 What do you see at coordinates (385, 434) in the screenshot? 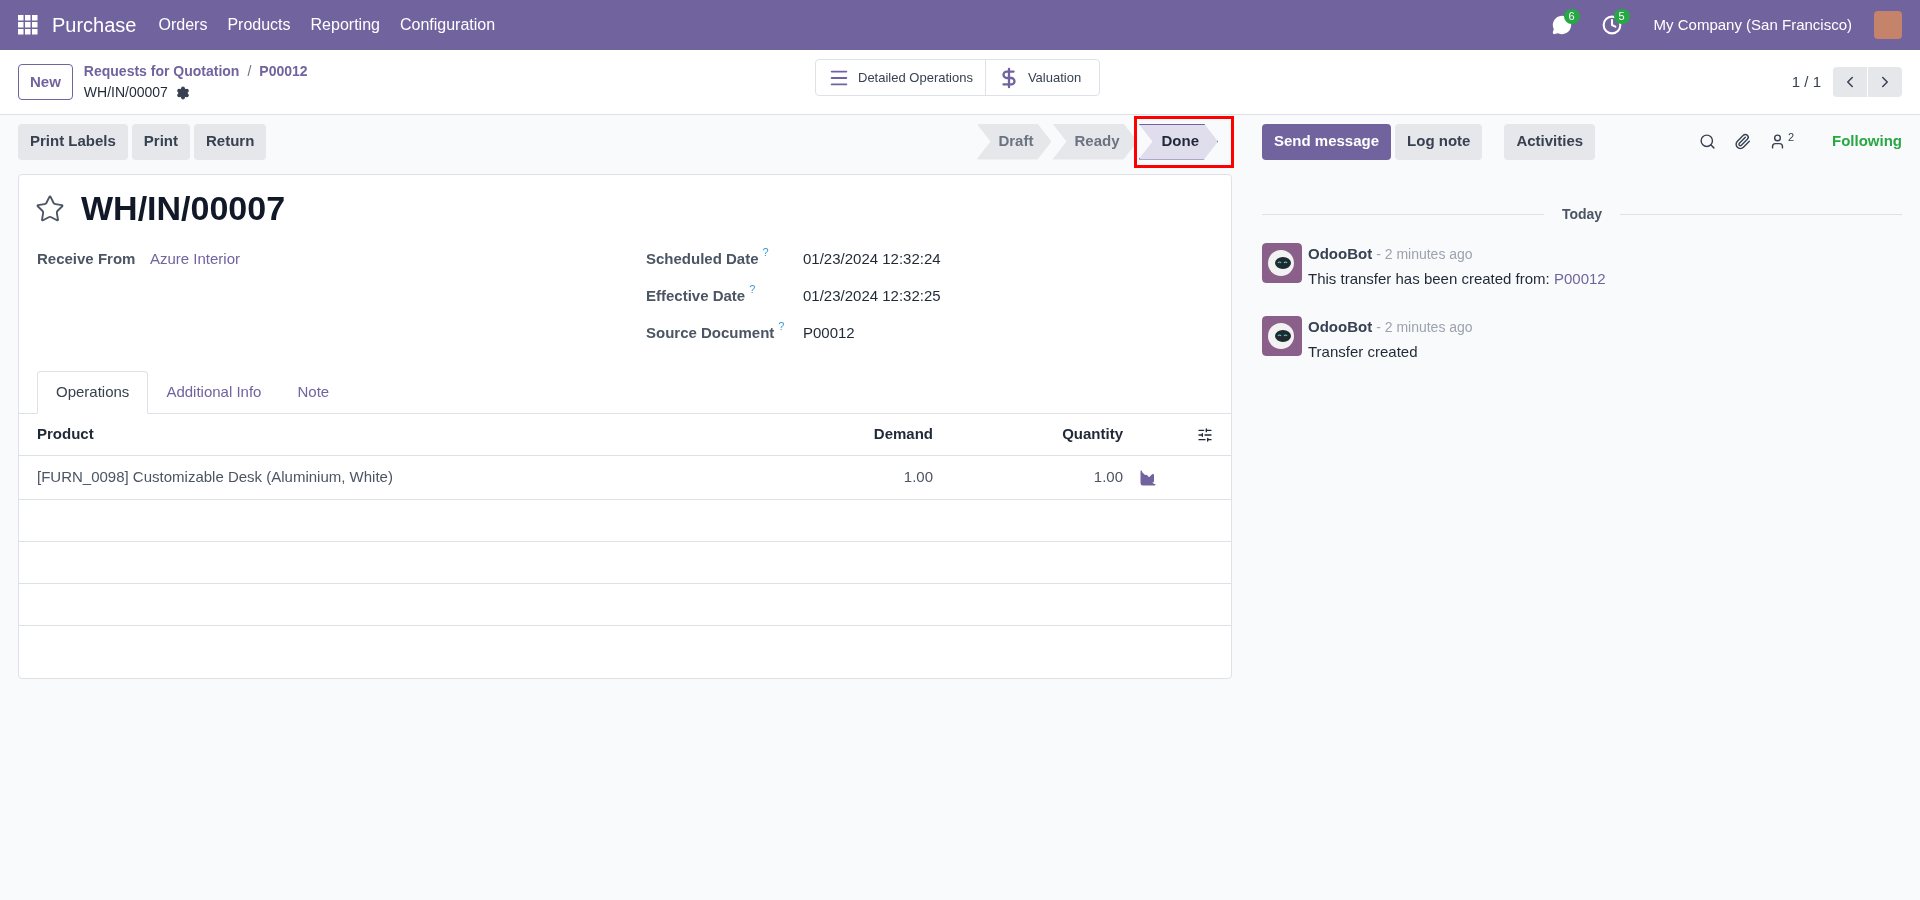
I see `column-header: Product` at bounding box center [385, 434].